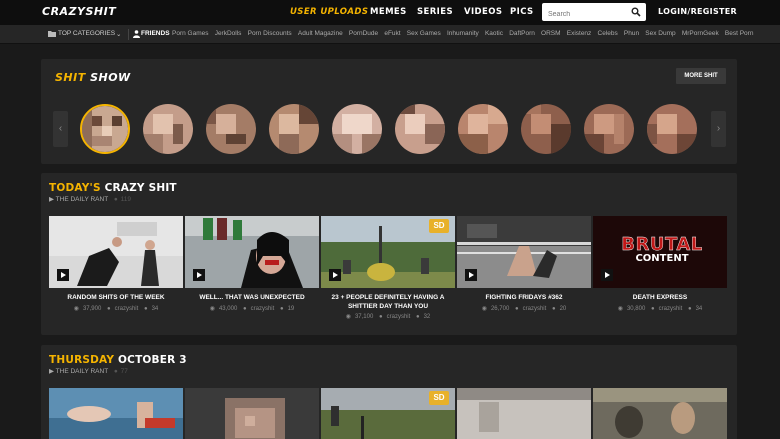 This screenshot has width=780, height=439. Describe the element at coordinates (697, 11) in the screenshot. I see `login-register-link: LOGIN/REGISTER` at that location.